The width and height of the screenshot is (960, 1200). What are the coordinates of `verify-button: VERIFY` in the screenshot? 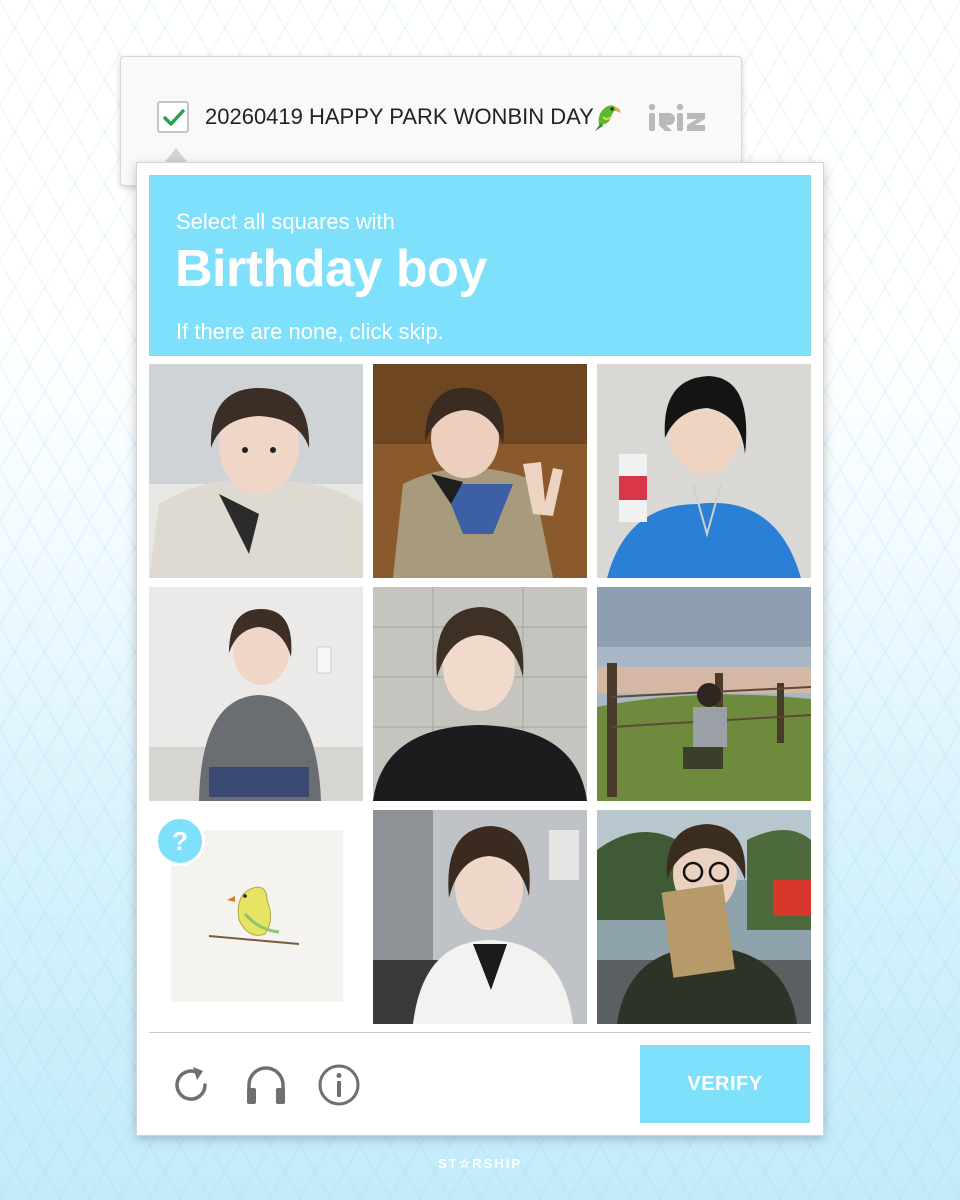 It's located at (725, 1084).